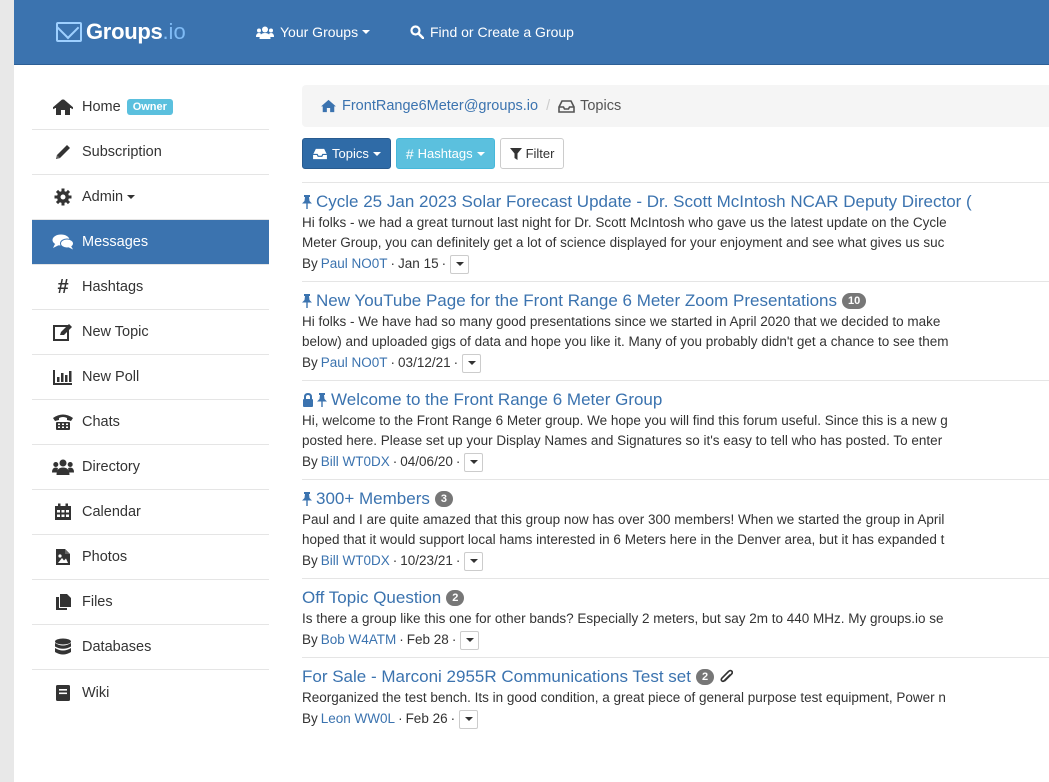  What do you see at coordinates (532, 153) in the screenshot?
I see `filter-button: Filter` at bounding box center [532, 153].